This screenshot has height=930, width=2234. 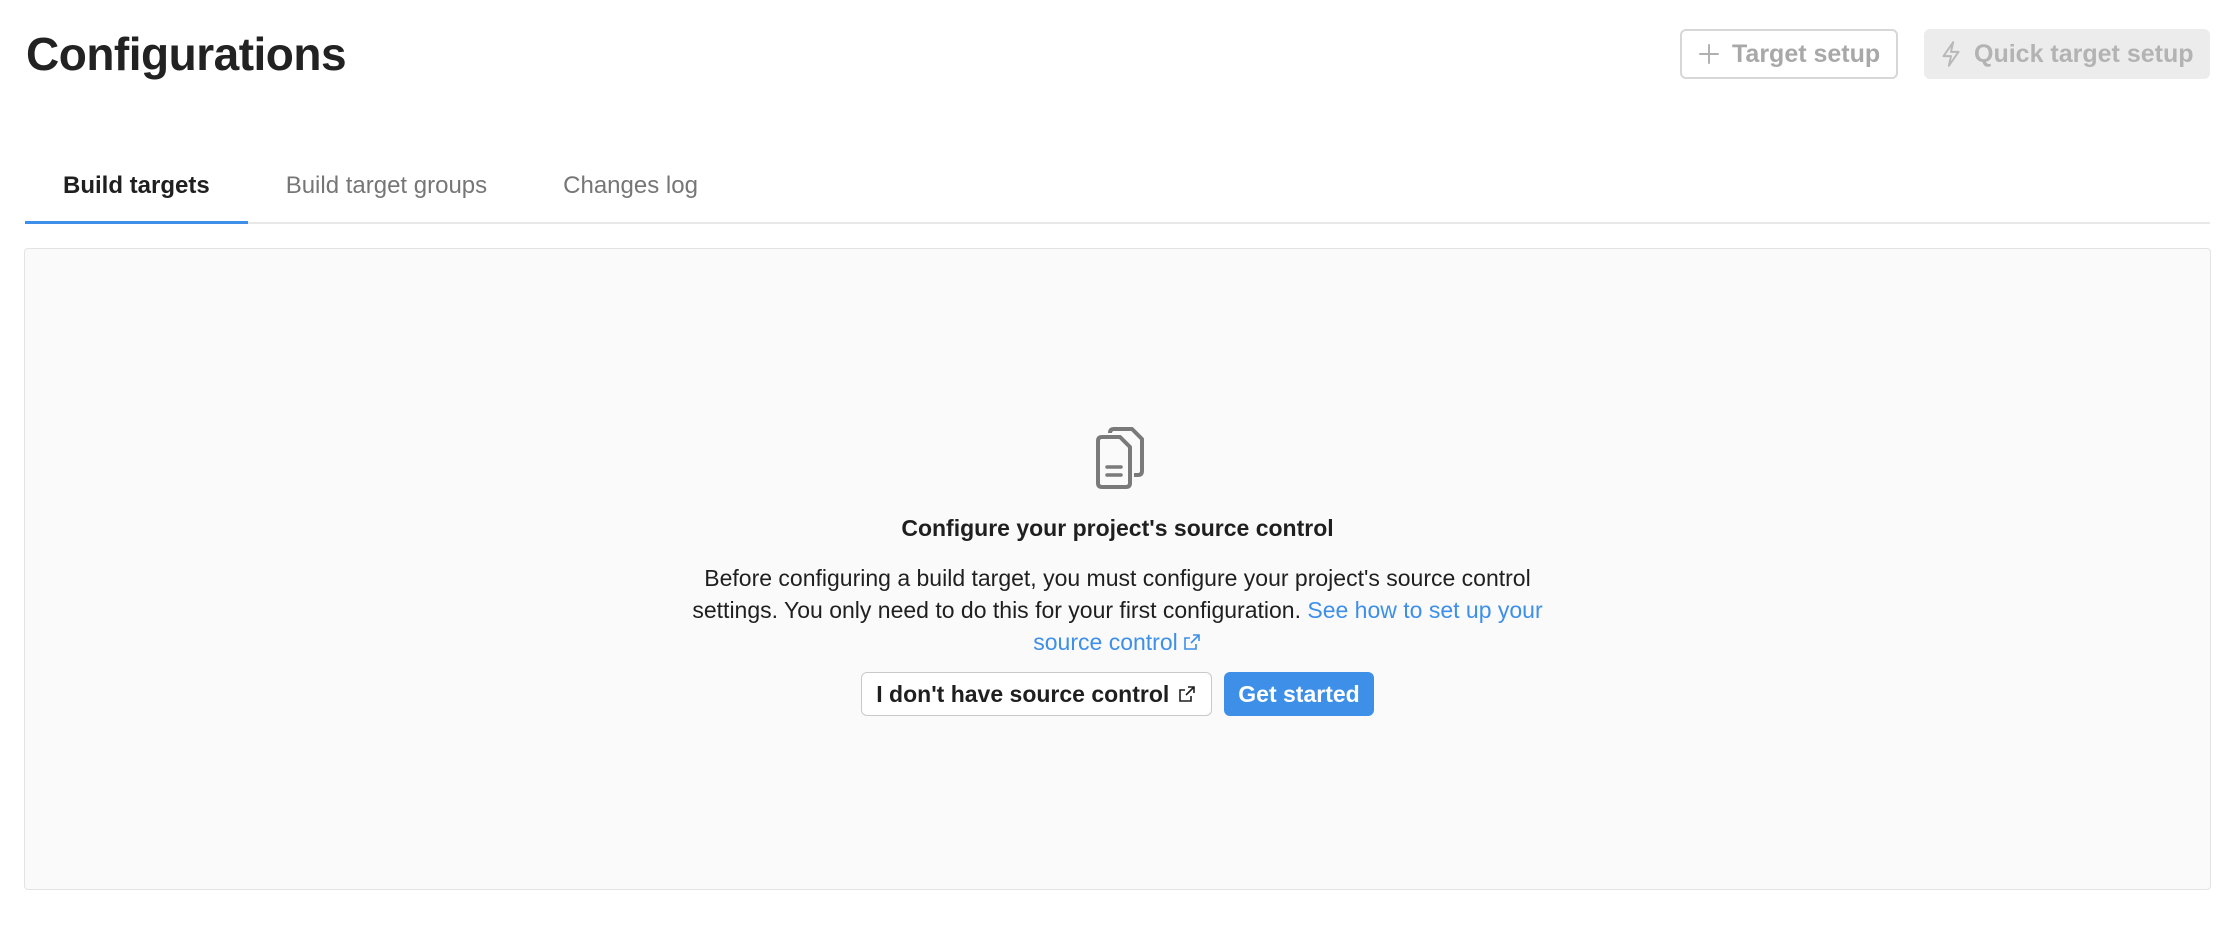 I want to click on tab-build-target-groups: Build target groups, so click(x=386, y=186).